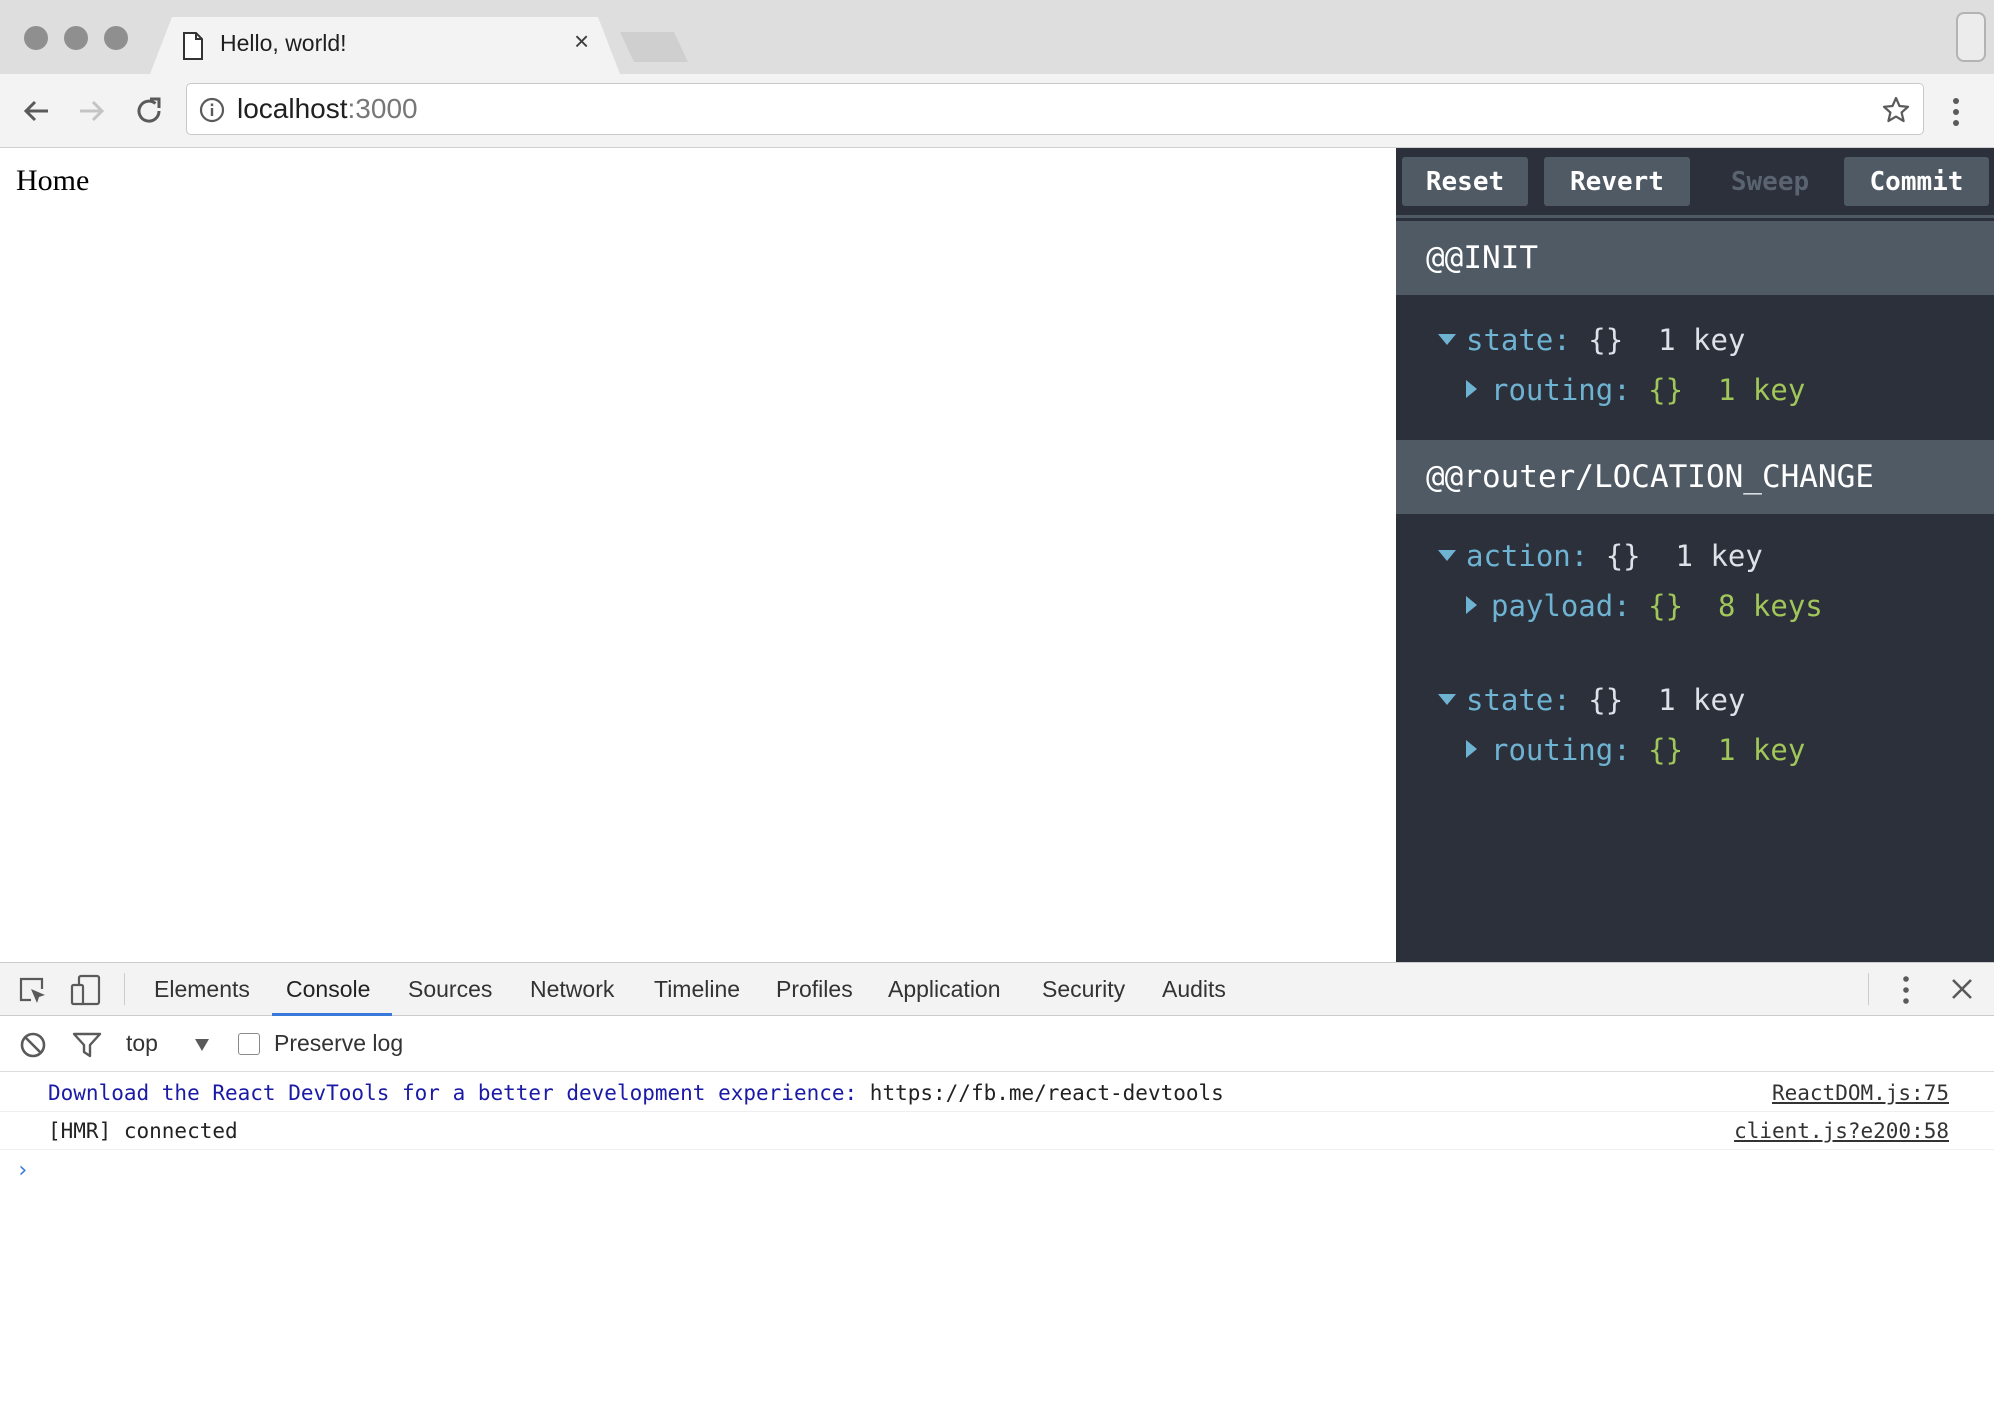 This screenshot has width=1994, height=1426. What do you see at coordinates (1465, 181) in the screenshot?
I see `reset-button: Reset` at bounding box center [1465, 181].